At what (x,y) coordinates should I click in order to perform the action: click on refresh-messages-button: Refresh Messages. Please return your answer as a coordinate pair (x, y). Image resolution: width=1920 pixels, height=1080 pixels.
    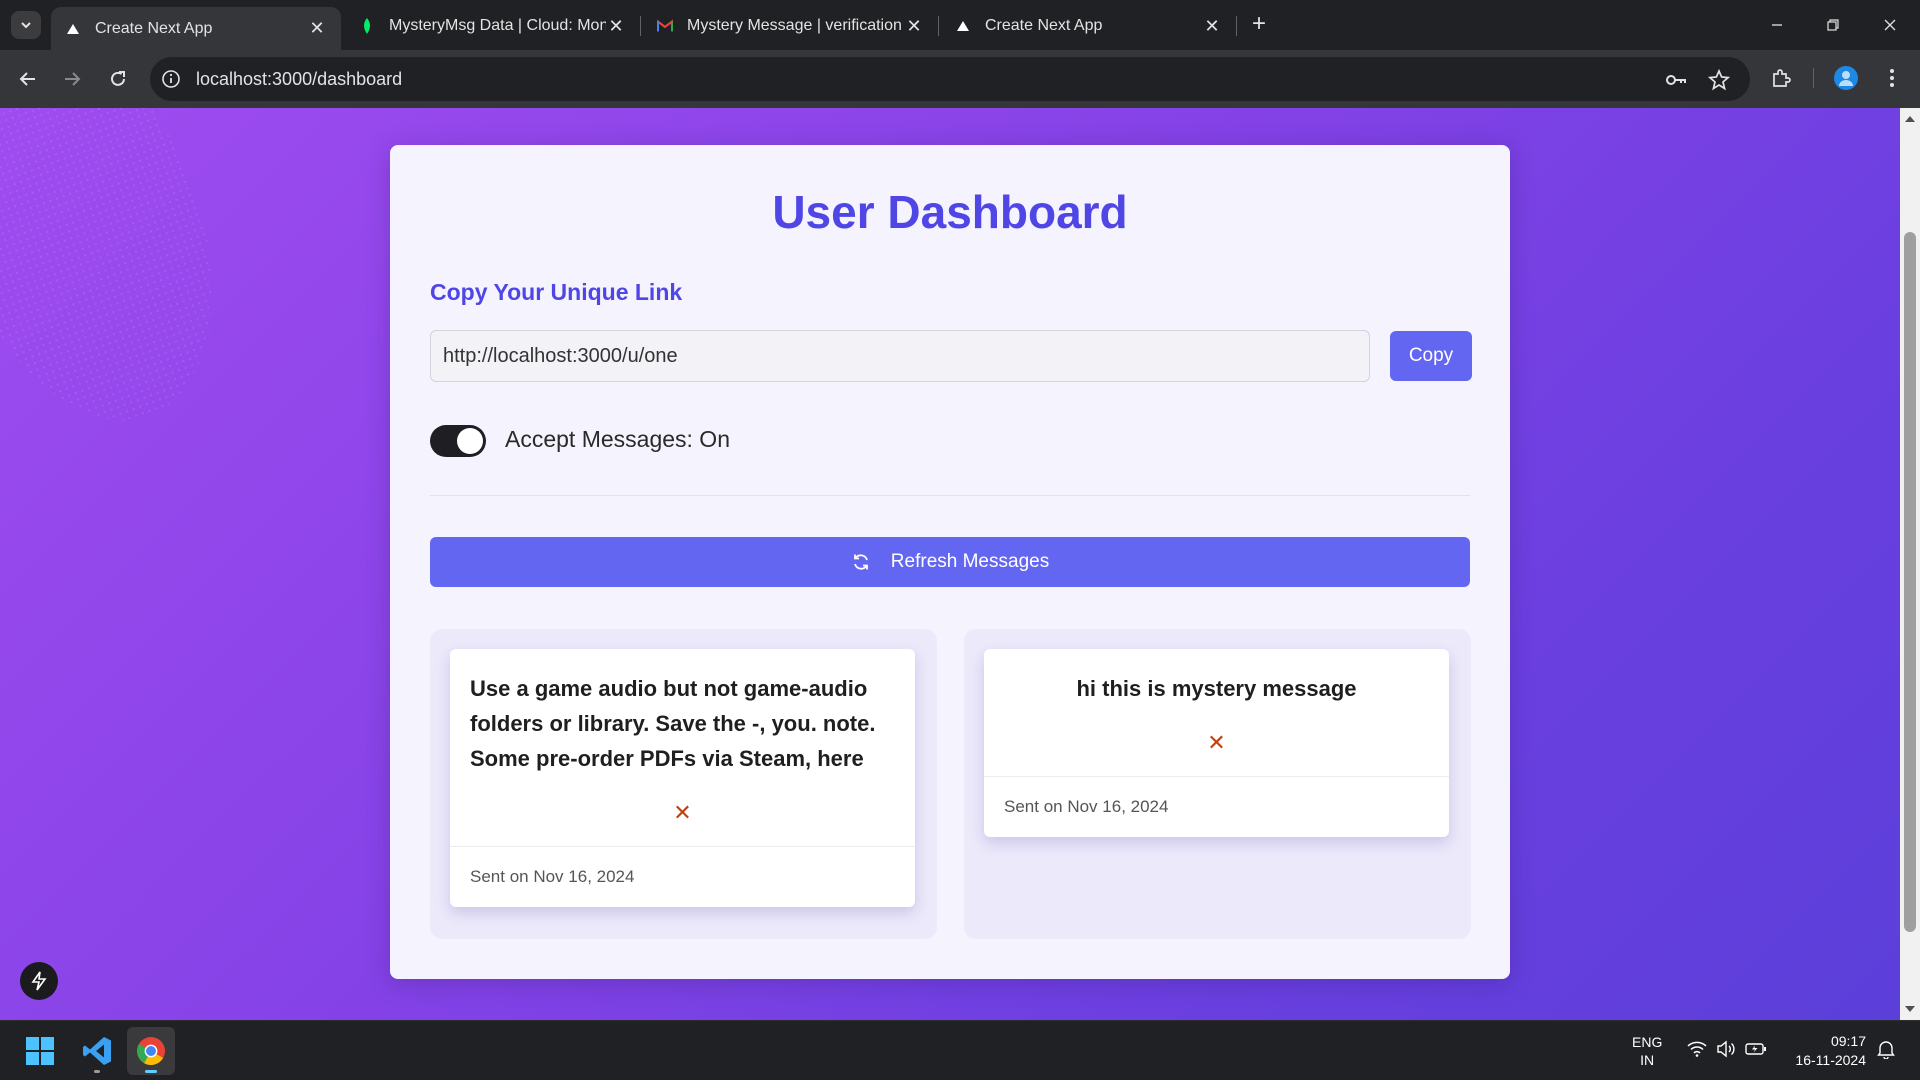
    Looking at the image, I should click on (950, 562).